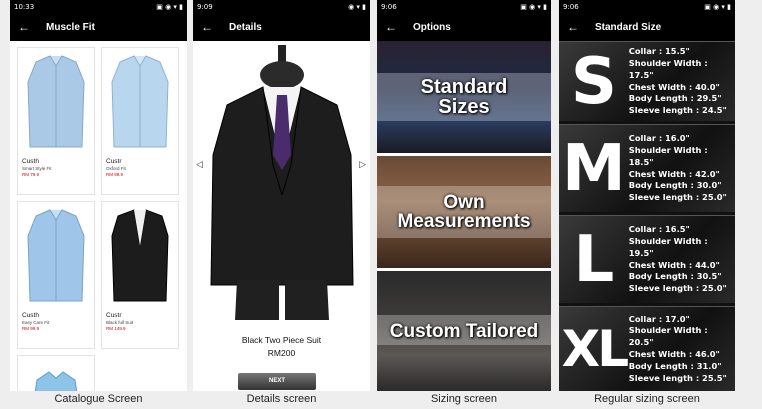  I want to click on next-button: NEXT, so click(277, 381).